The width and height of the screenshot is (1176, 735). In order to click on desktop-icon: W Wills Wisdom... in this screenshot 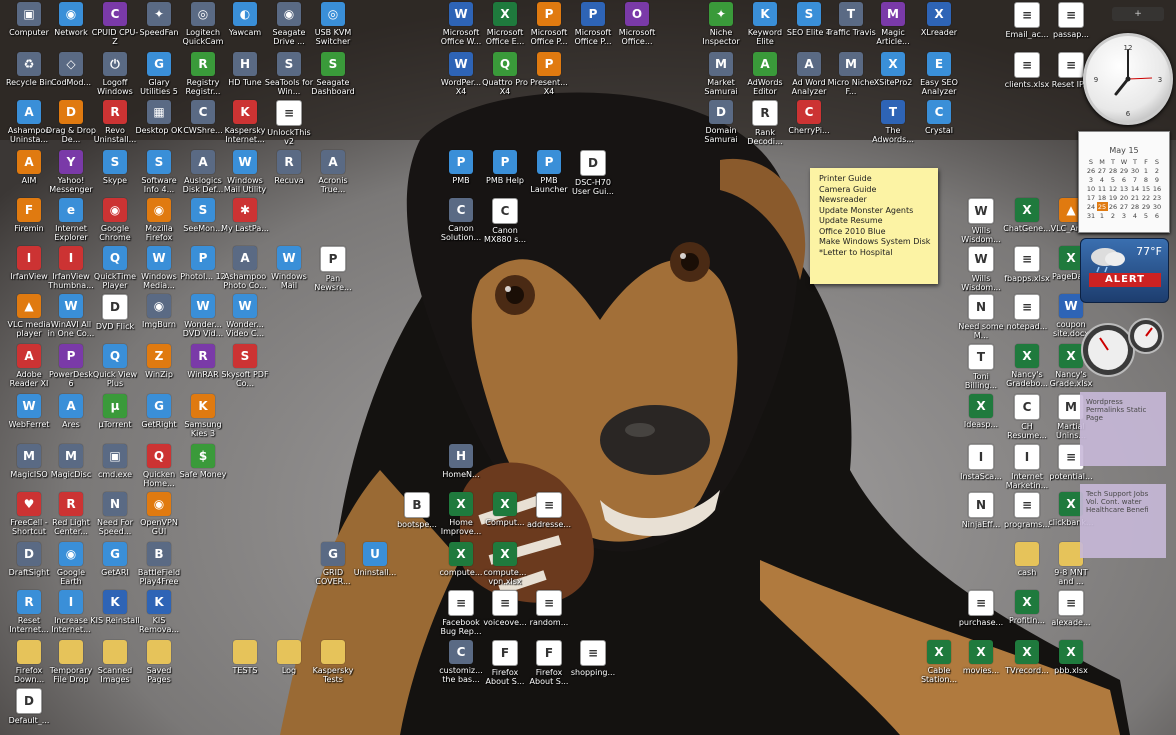, I will do `click(981, 270)`.